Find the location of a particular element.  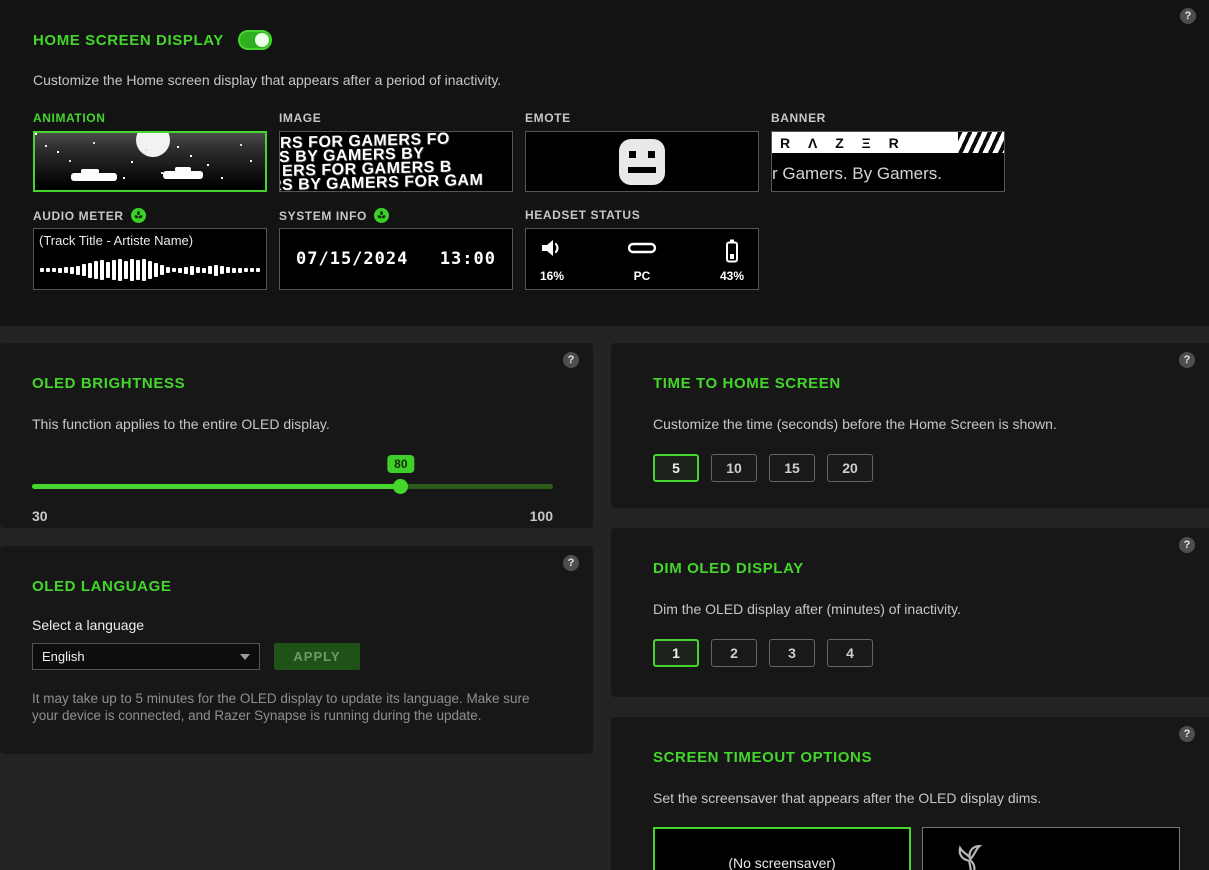

track-title-text: (Track Title - Artiste Name) is located at coordinates (116, 240).